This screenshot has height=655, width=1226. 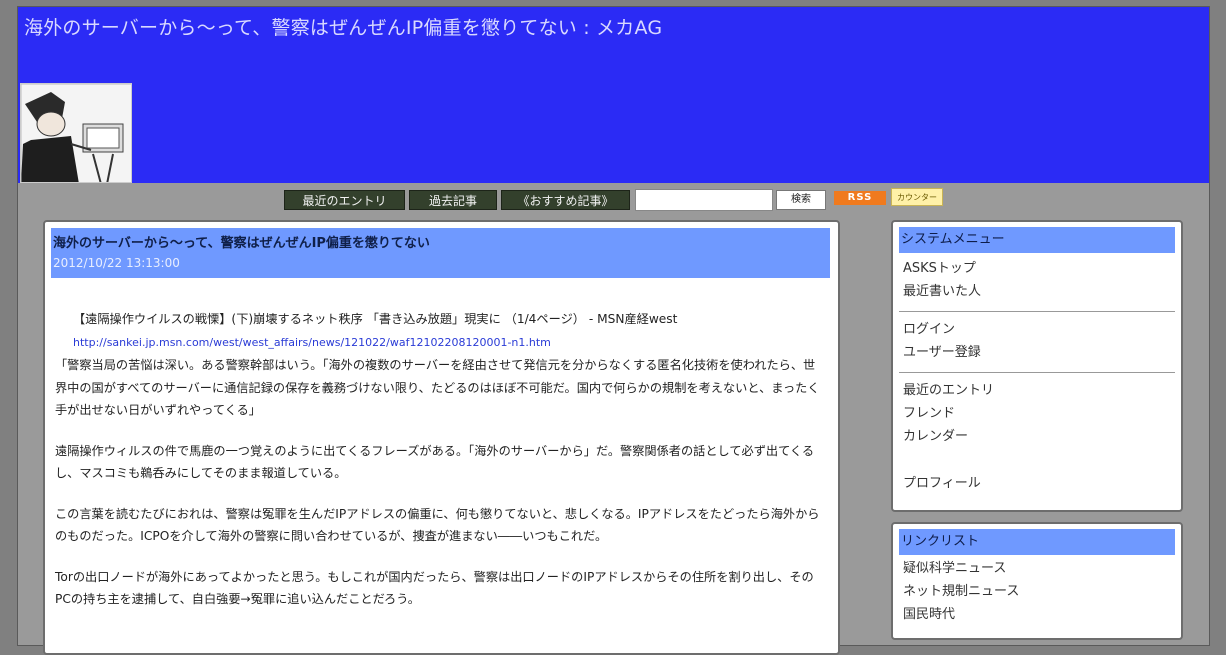 What do you see at coordinates (1037, 568) in the screenshot?
I see `link-pseudoscience-news: 疑似科学ニュース` at bounding box center [1037, 568].